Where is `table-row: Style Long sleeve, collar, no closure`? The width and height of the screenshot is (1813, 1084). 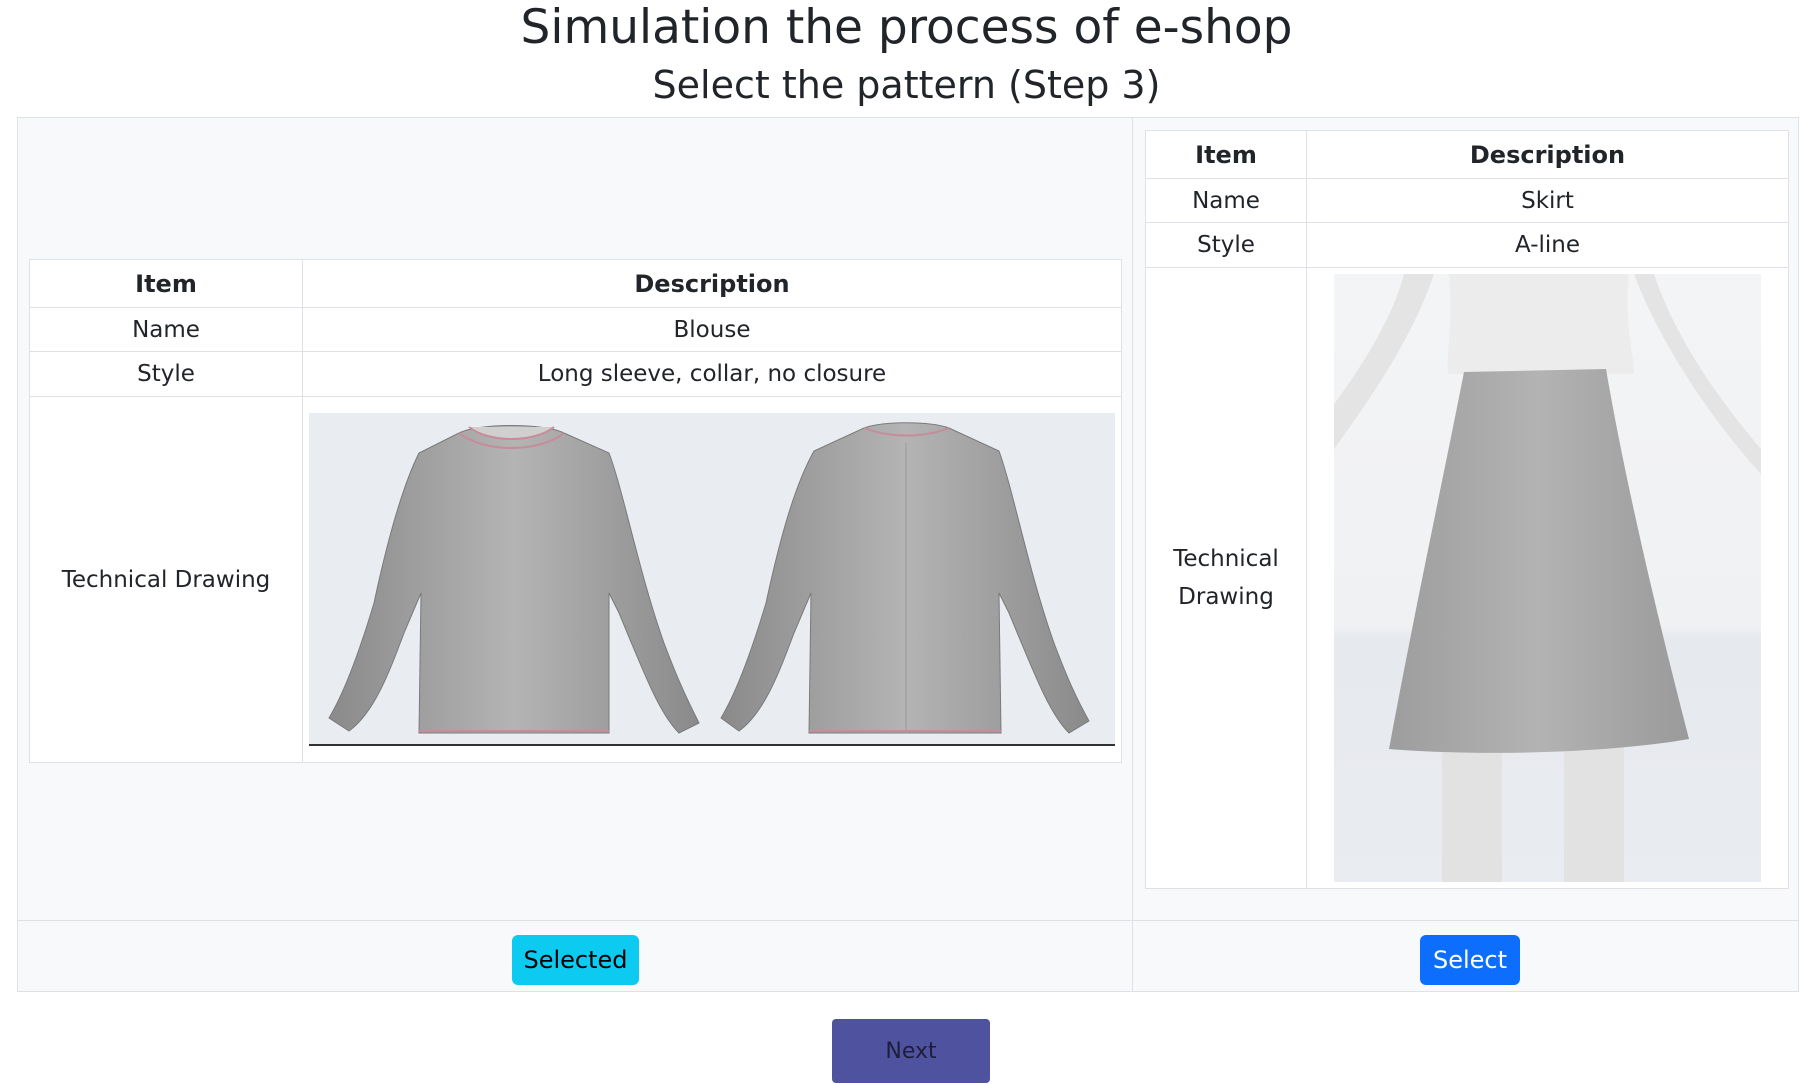 table-row: Style Long sleeve, collar, no closure is located at coordinates (575, 374).